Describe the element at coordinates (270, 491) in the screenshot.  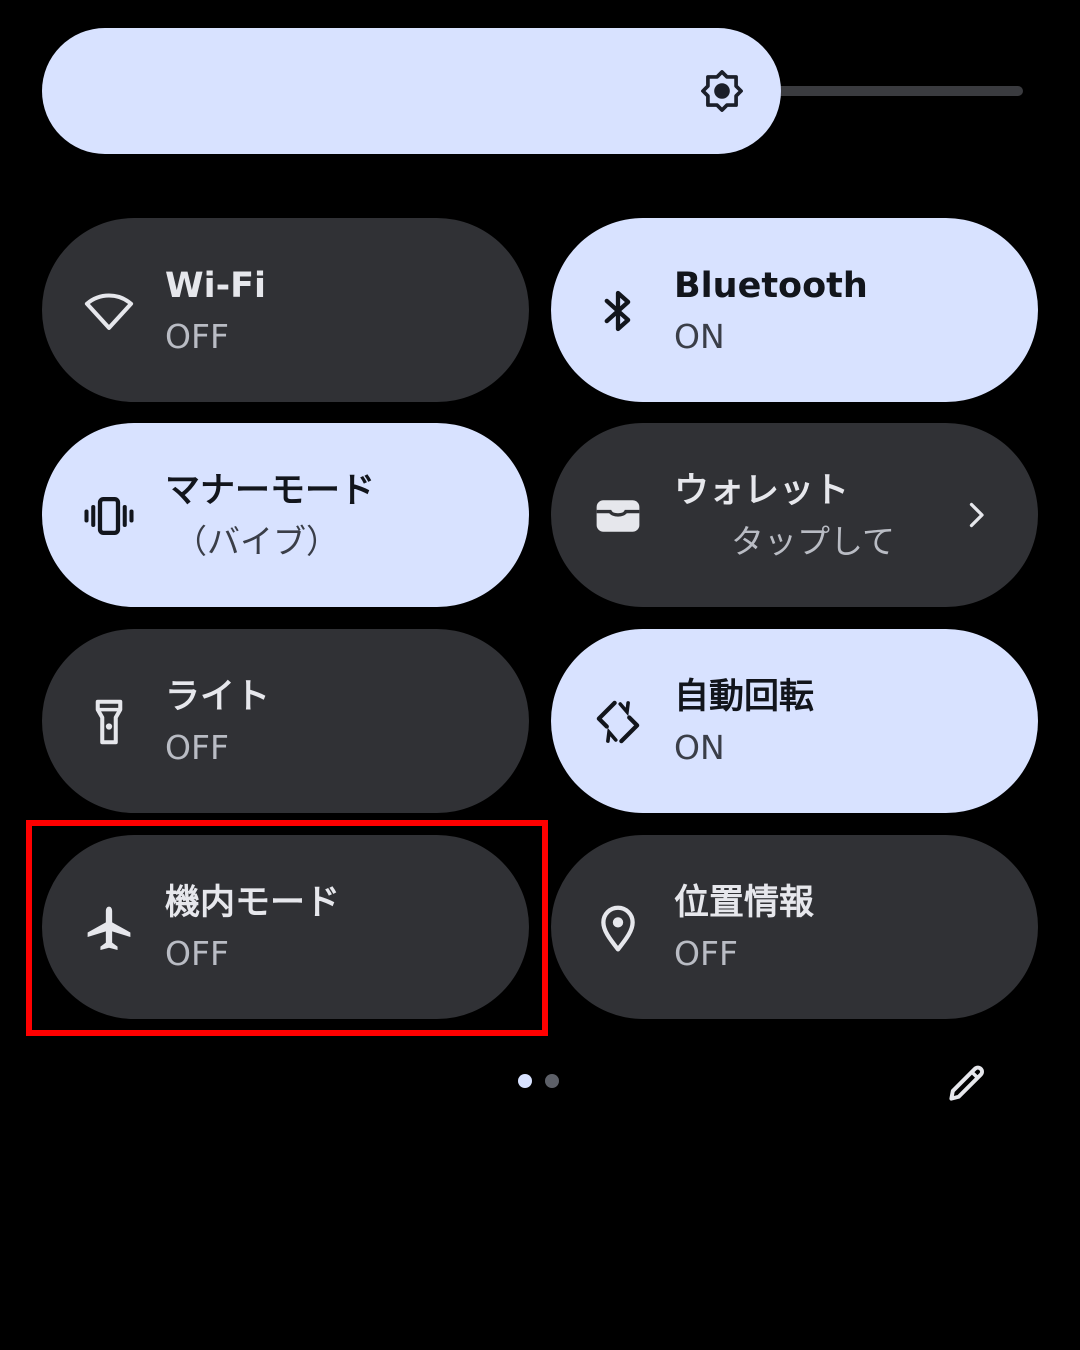
I see `tile-label: マナーモード` at that location.